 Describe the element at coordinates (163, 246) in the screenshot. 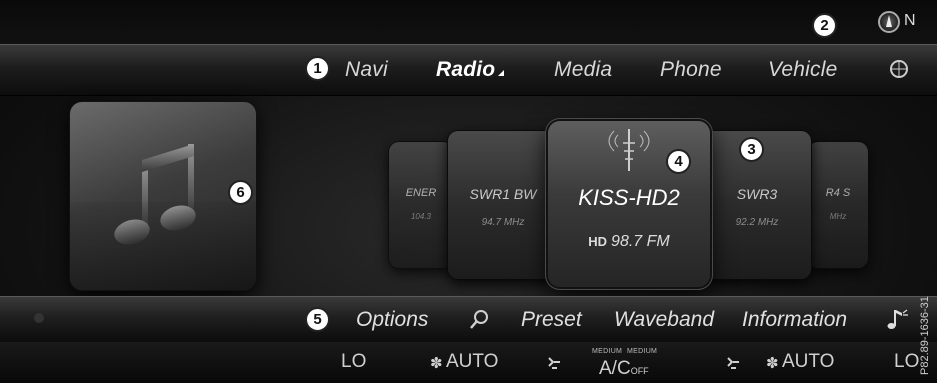

I see `album-reflection` at that location.